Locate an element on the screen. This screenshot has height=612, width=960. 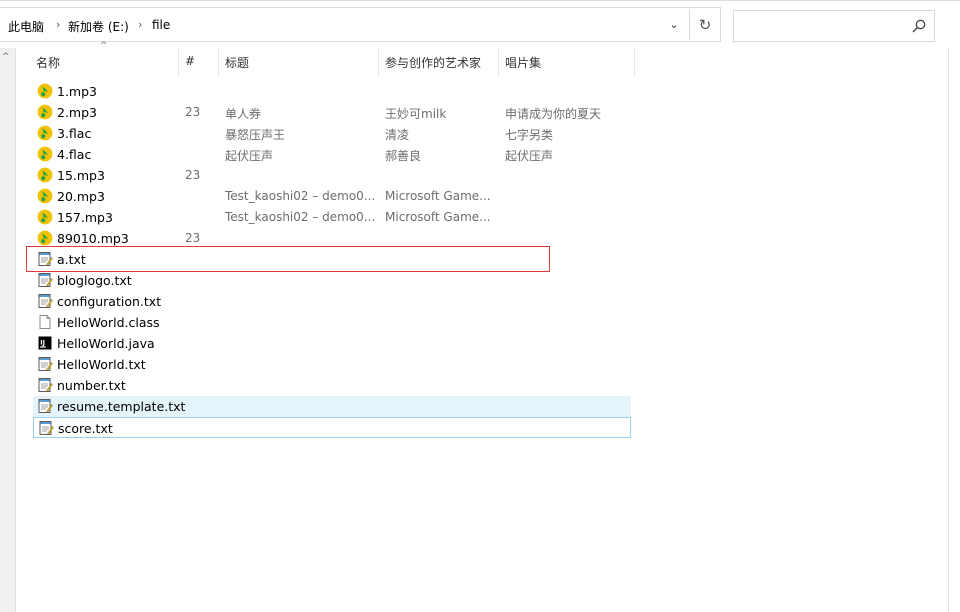
file-name: HelloWorld.java is located at coordinates (106, 343).